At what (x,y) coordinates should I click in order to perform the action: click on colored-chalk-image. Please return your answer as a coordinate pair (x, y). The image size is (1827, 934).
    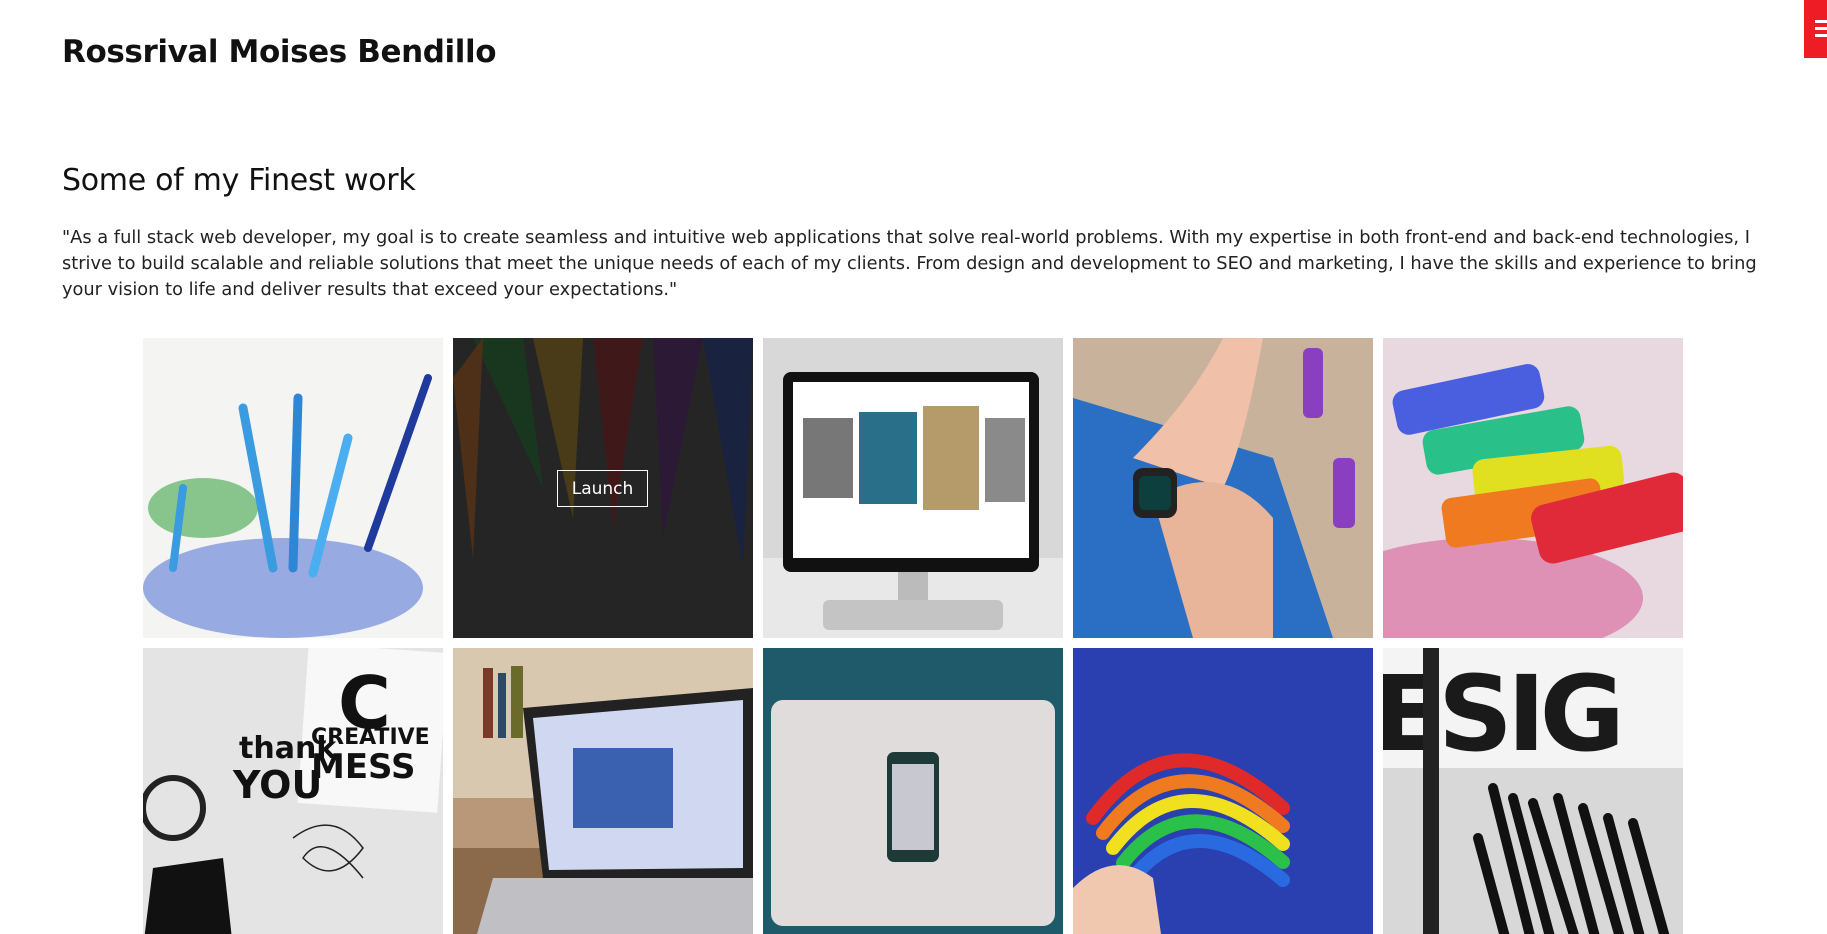
    Looking at the image, I should click on (1533, 488).